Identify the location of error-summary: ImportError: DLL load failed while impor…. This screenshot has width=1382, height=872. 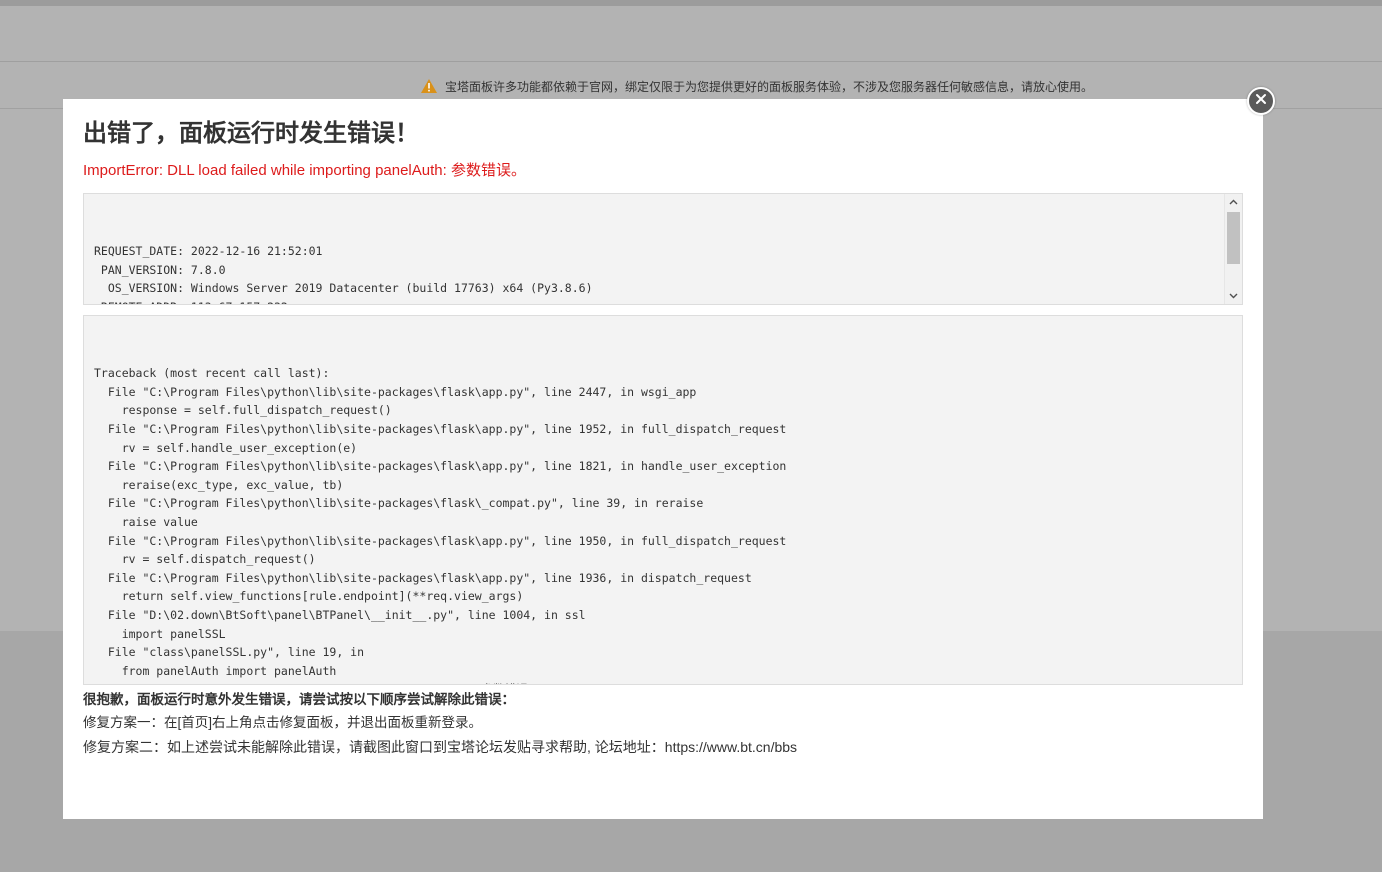
(304, 170).